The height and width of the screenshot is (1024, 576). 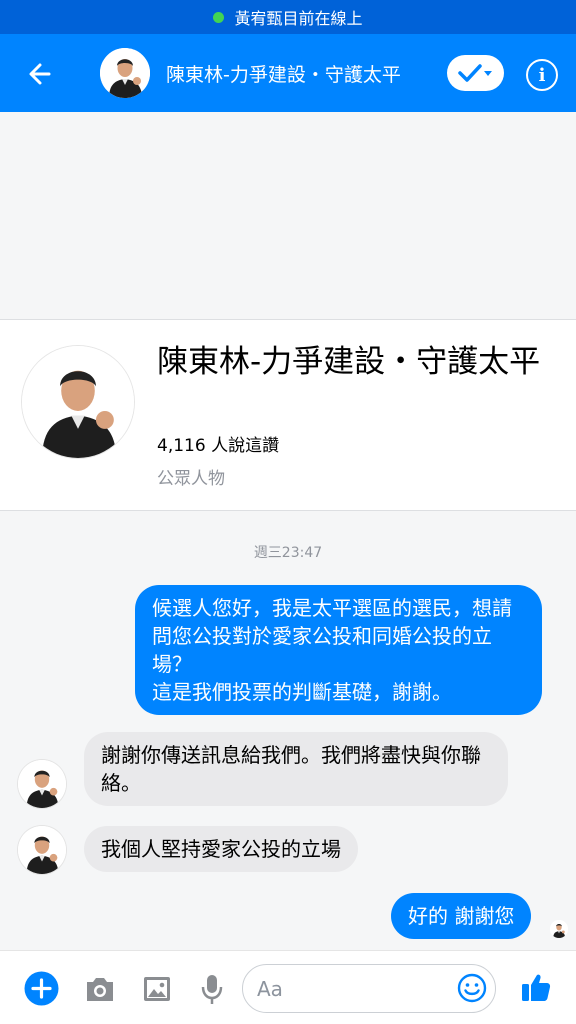 I want to click on gallery-button, so click(x=157, y=989).